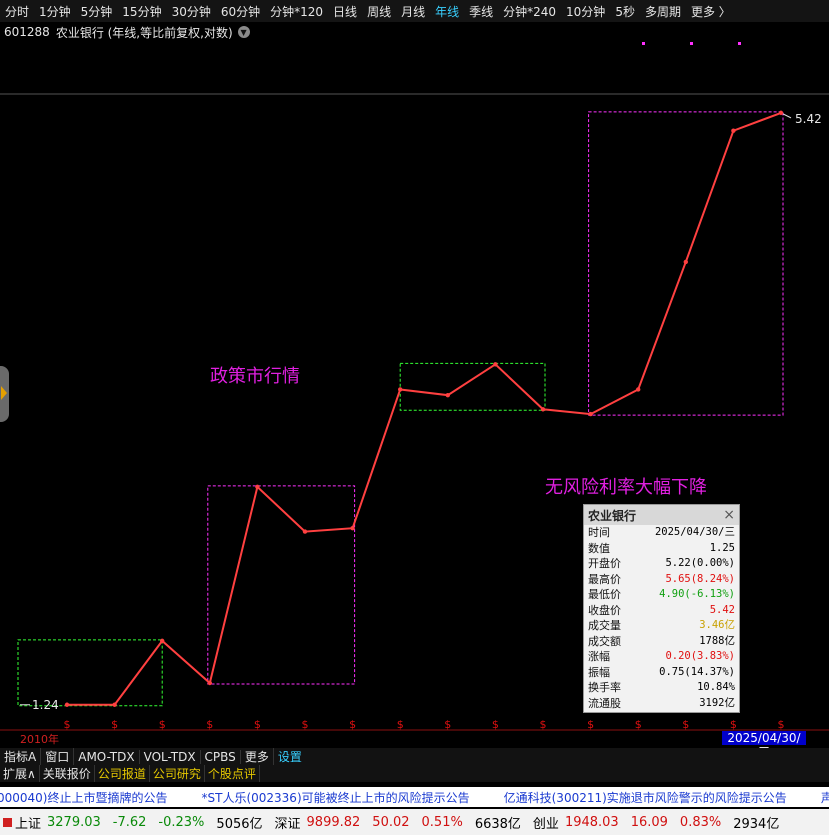 This screenshot has width=829, height=835. I want to click on dividend-marker-2023: $, so click(685, 724).